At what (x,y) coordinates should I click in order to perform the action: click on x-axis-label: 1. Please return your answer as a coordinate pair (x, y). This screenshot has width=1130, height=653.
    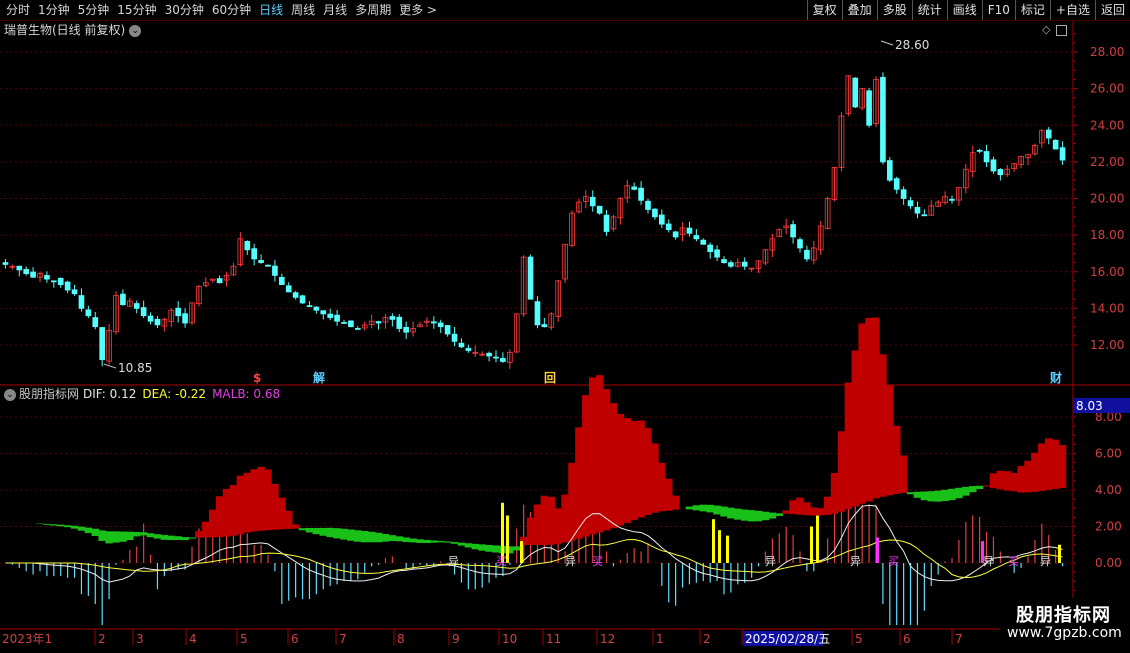
    Looking at the image, I should click on (660, 639).